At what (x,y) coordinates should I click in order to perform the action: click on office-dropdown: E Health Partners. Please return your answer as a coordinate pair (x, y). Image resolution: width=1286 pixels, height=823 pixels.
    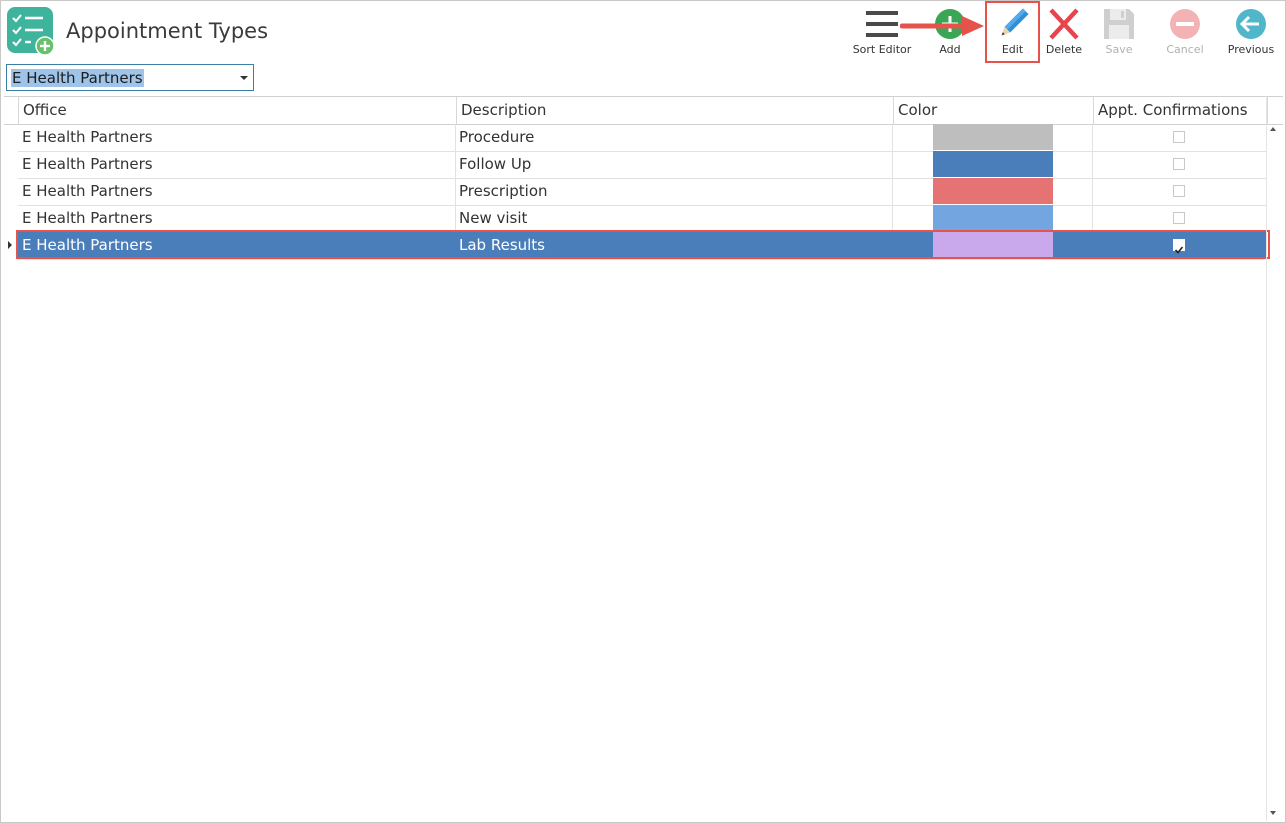
    Looking at the image, I should click on (130, 77).